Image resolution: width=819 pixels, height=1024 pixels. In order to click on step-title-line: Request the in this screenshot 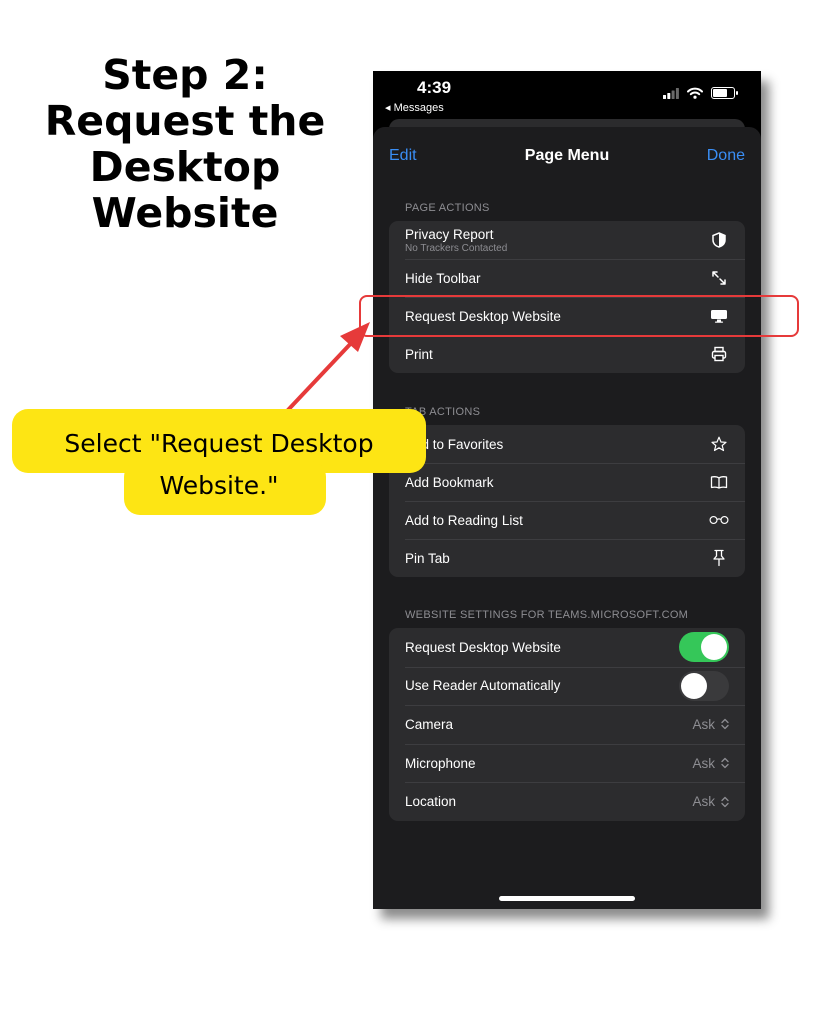, I will do `click(185, 121)`.